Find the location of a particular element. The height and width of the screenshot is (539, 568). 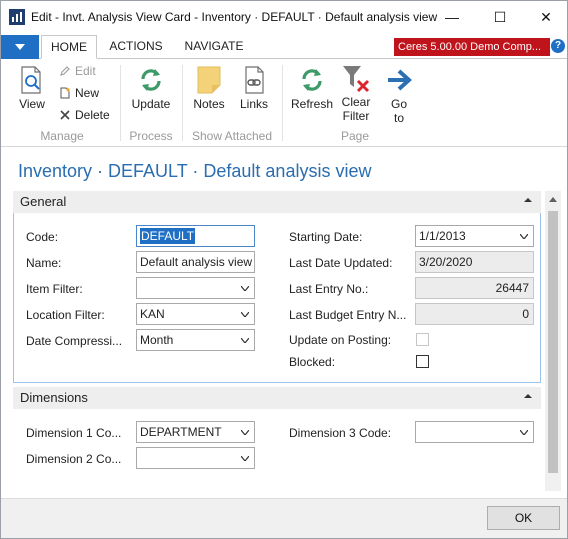

location-filter-value: KAN is located at coordinates (152, 314).